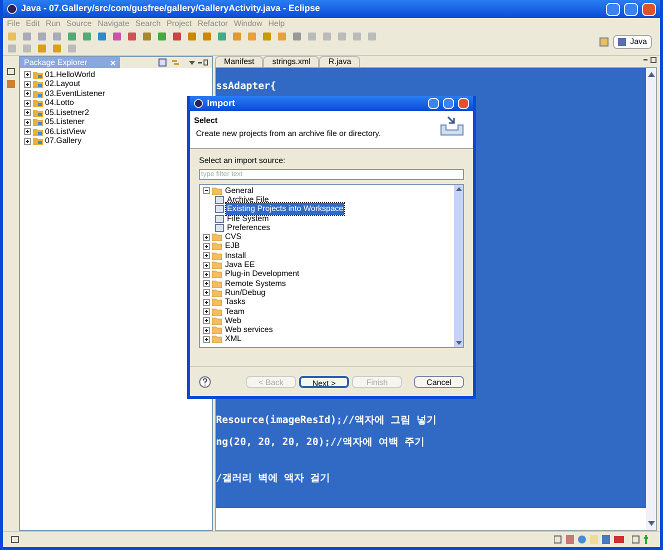 The height and width of the screenshot is (550, 663). I want to click on package-tree-item: 01.HelloWorld, so click(70, 74).